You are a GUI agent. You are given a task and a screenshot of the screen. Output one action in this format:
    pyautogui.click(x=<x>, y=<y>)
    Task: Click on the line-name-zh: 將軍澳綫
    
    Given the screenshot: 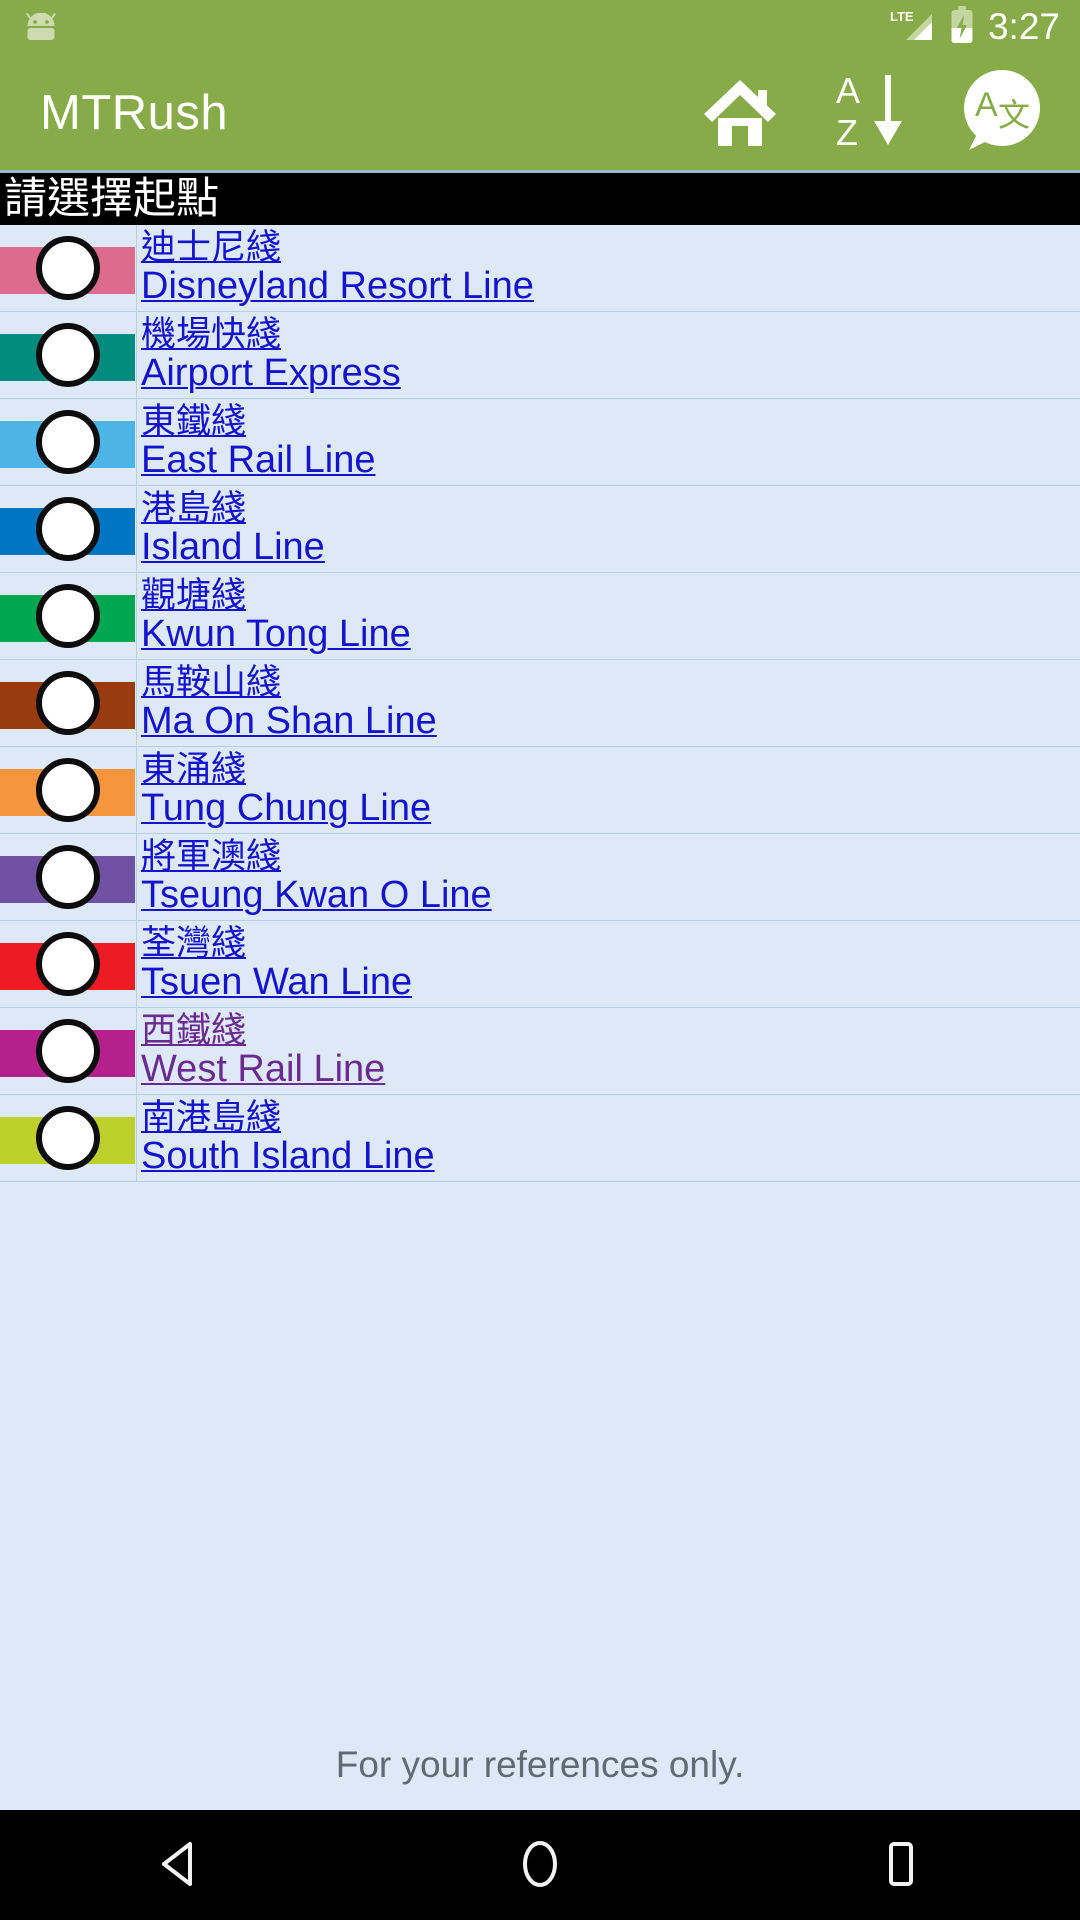 What is the action you would take?
    pyautogui.click(x=211, y=856)
    